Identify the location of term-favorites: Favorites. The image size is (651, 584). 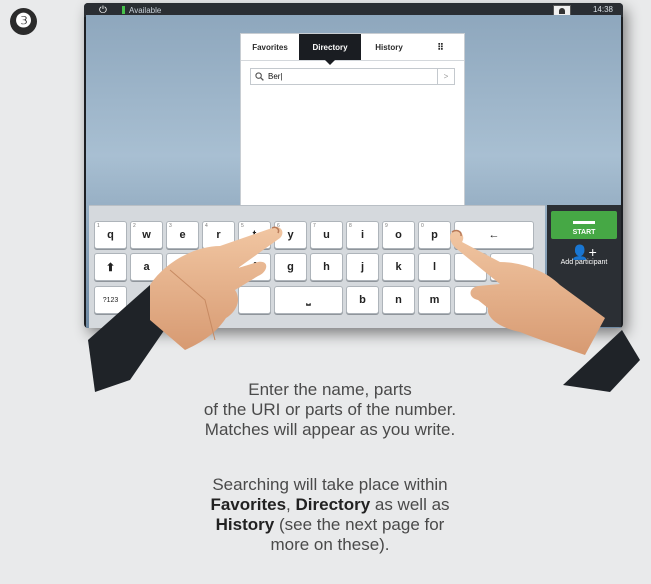
(248, 504).